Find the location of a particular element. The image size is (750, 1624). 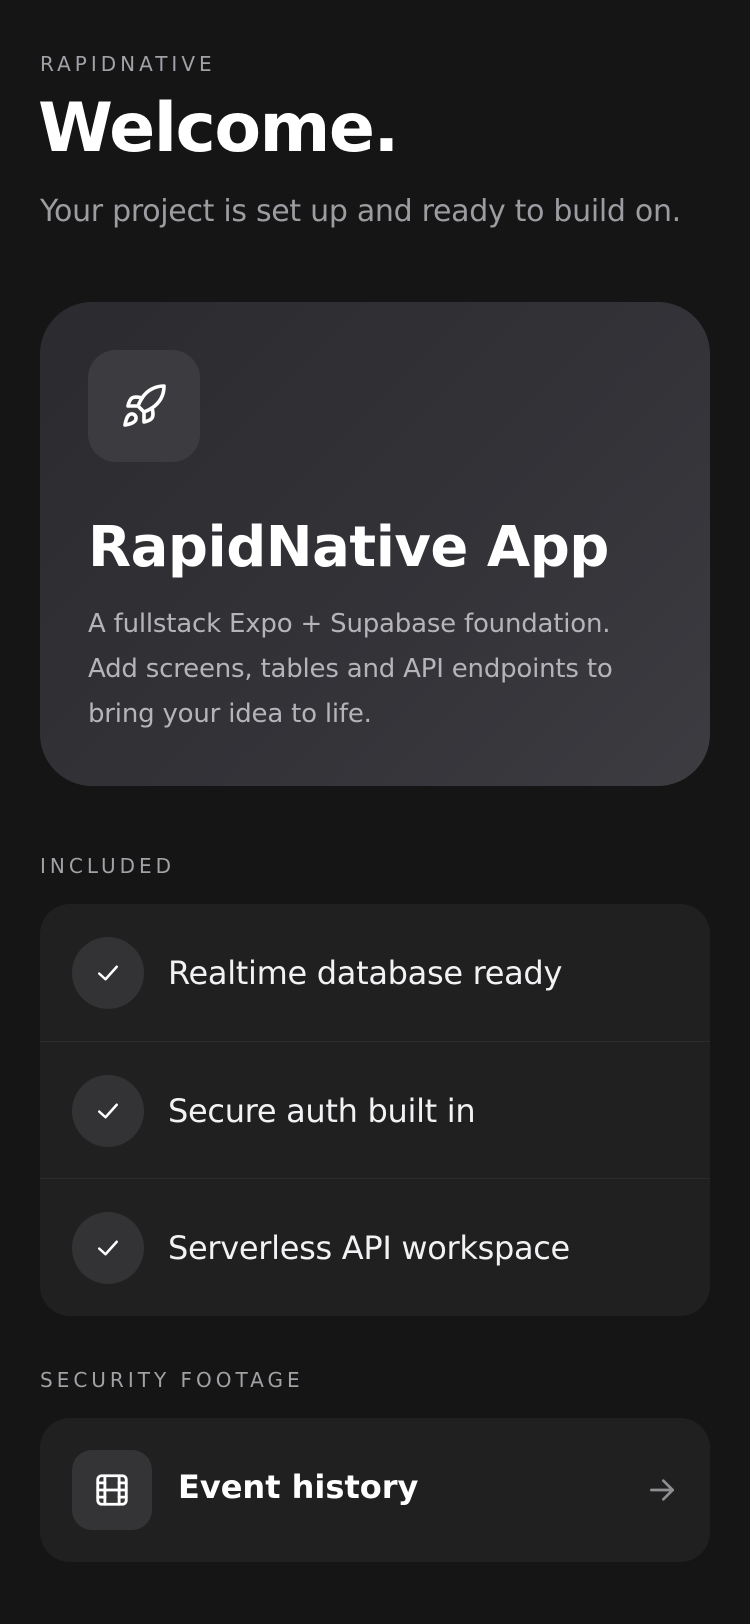

arrow-right-icon is located at coordinates (662, 1490).